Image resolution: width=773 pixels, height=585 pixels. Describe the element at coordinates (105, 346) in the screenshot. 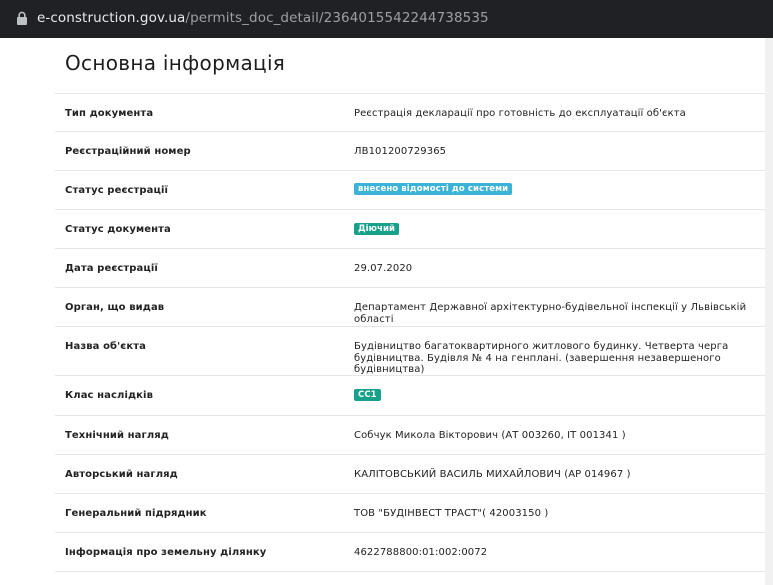

I see `row-label: Назва об'єкта` at that location.